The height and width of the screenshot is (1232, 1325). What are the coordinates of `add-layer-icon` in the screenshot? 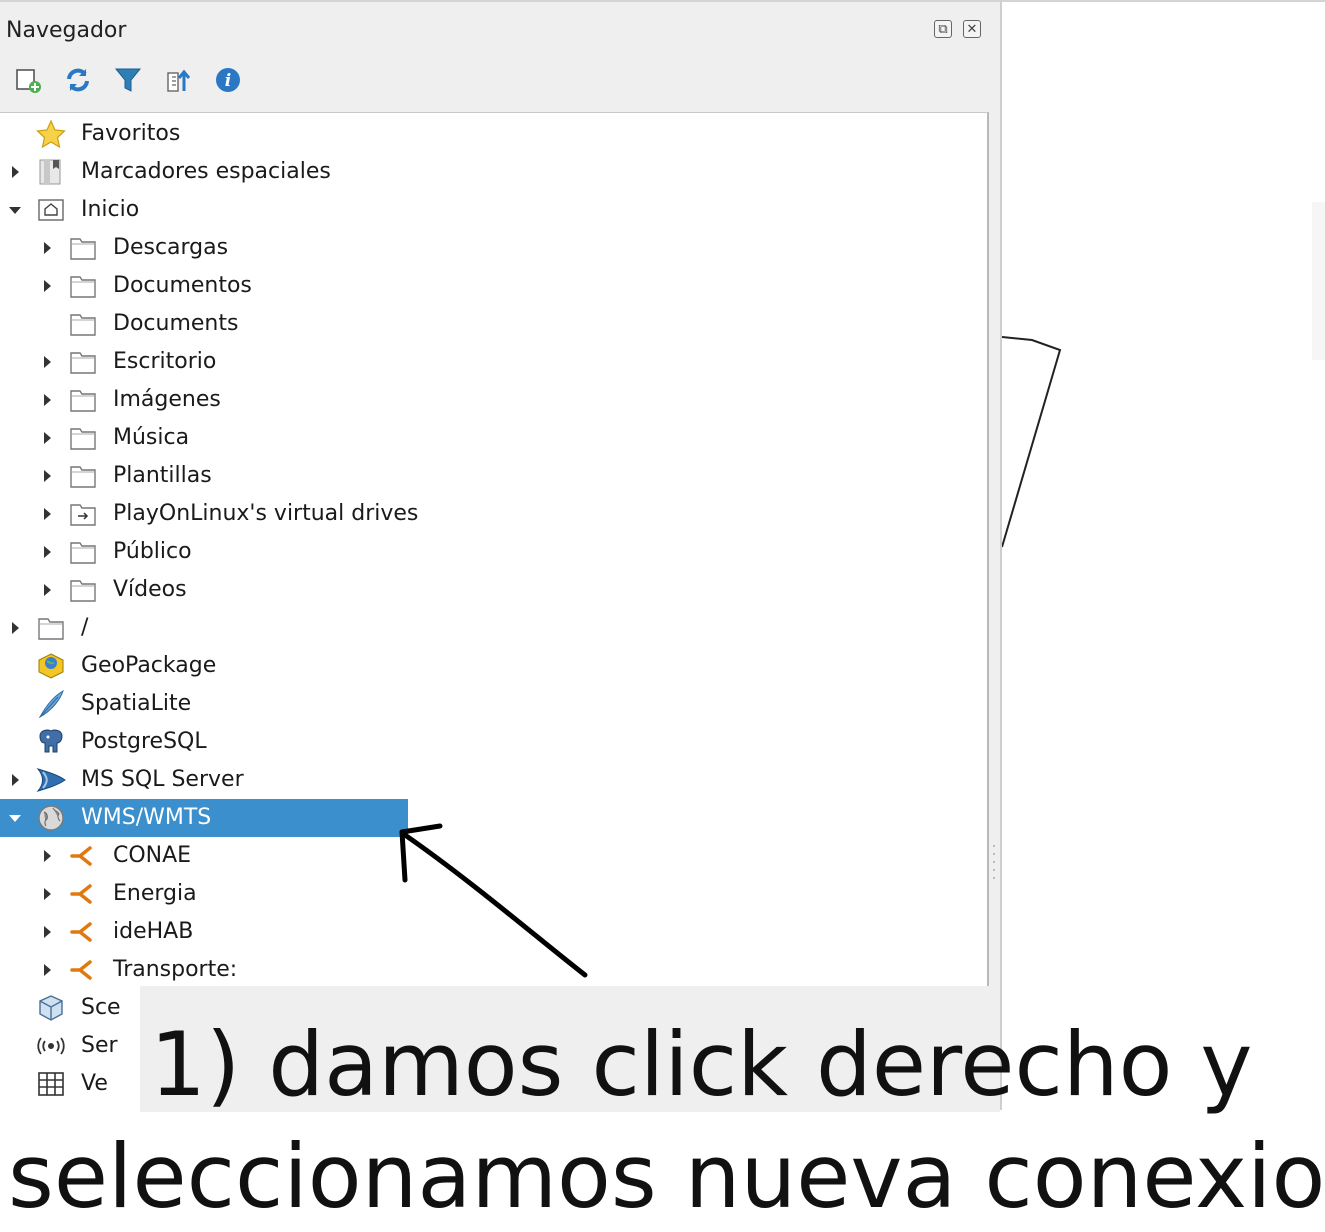 It's located at (28, 80).